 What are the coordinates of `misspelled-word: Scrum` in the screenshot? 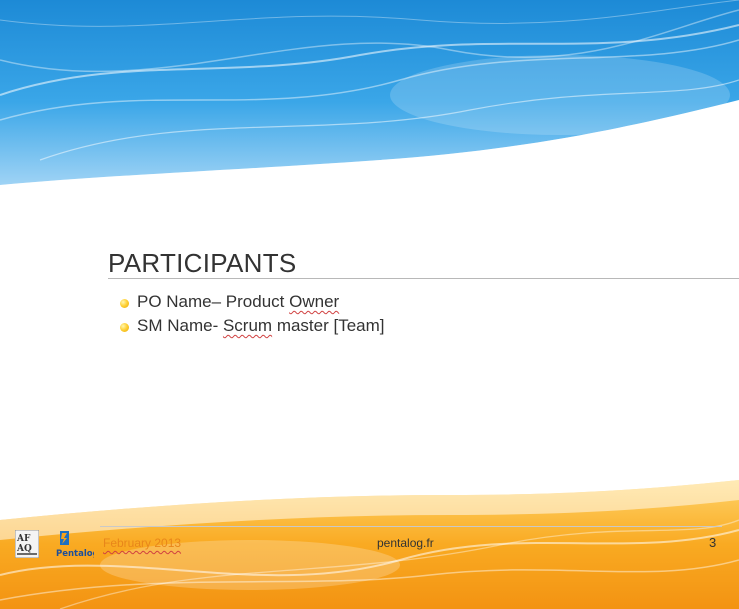 It's located at (247, 325).